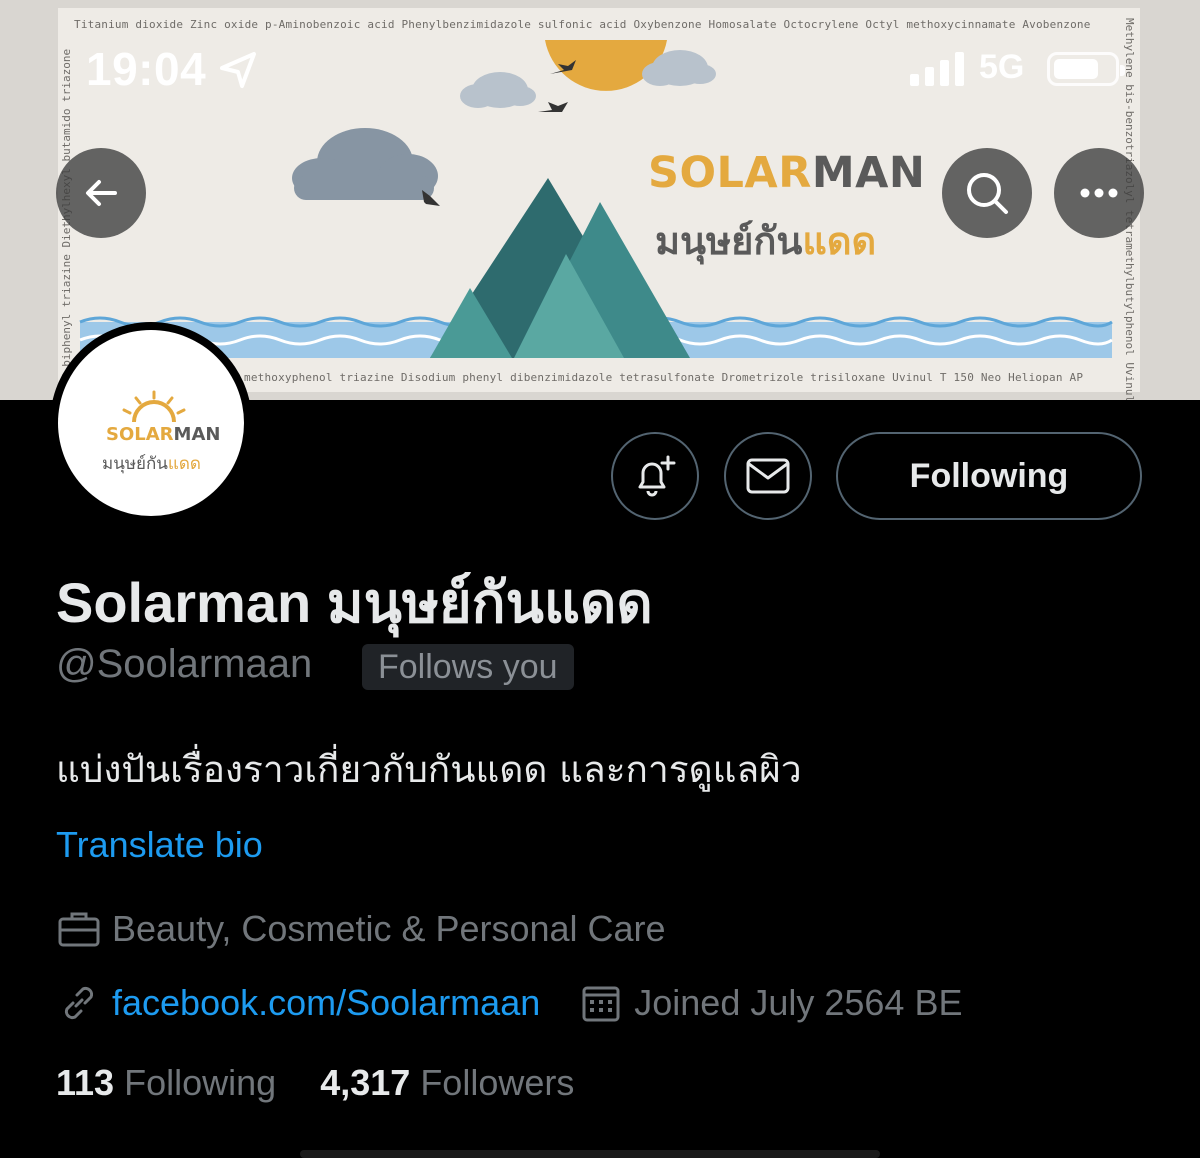  I want to click on followers-label: Followers, so click(497, 1082).